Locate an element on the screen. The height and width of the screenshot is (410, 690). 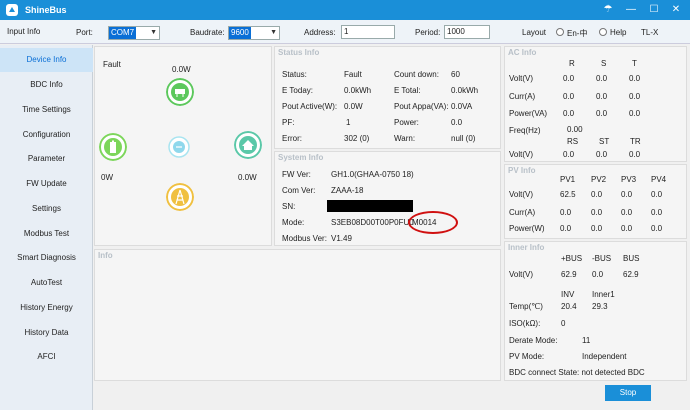
power-label: Power: is located at coordinates (406, 122).